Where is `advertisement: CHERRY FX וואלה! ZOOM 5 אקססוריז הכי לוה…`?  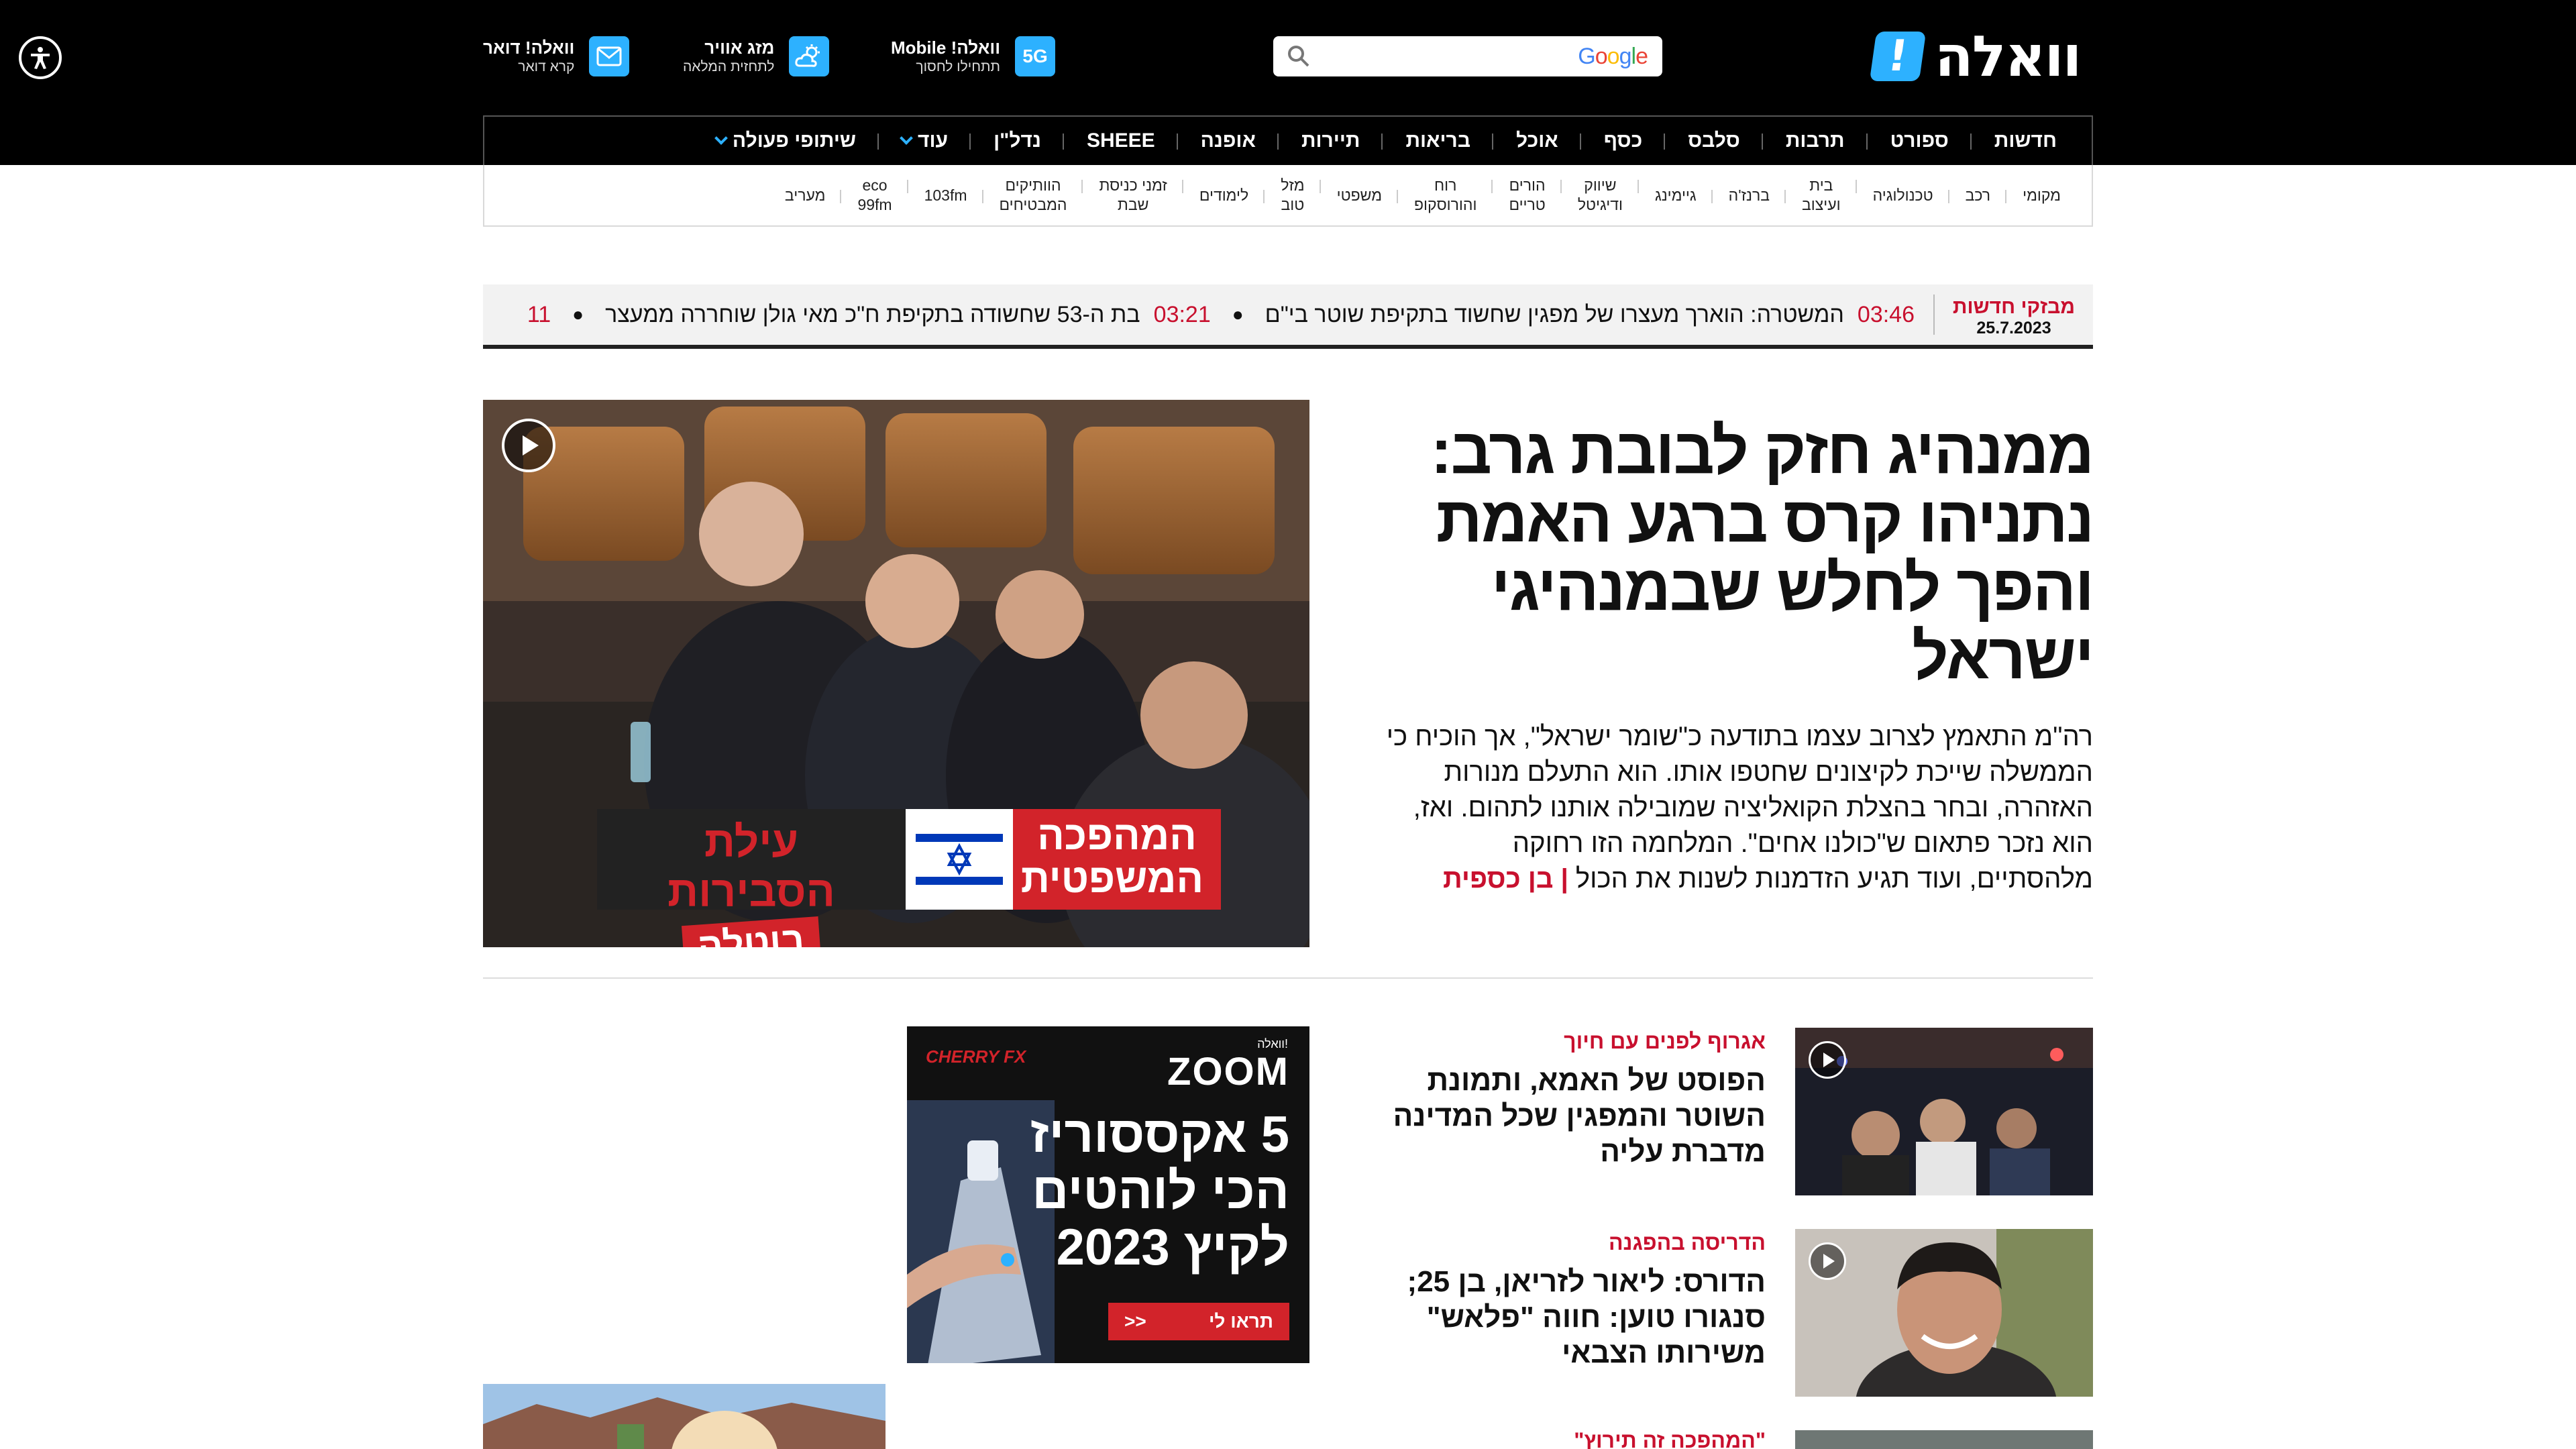 advertisement: CHERRY FX וואלה! ZOOM 5 אקססוריז הכי לוה… is located at coordinates (1108, 1194).